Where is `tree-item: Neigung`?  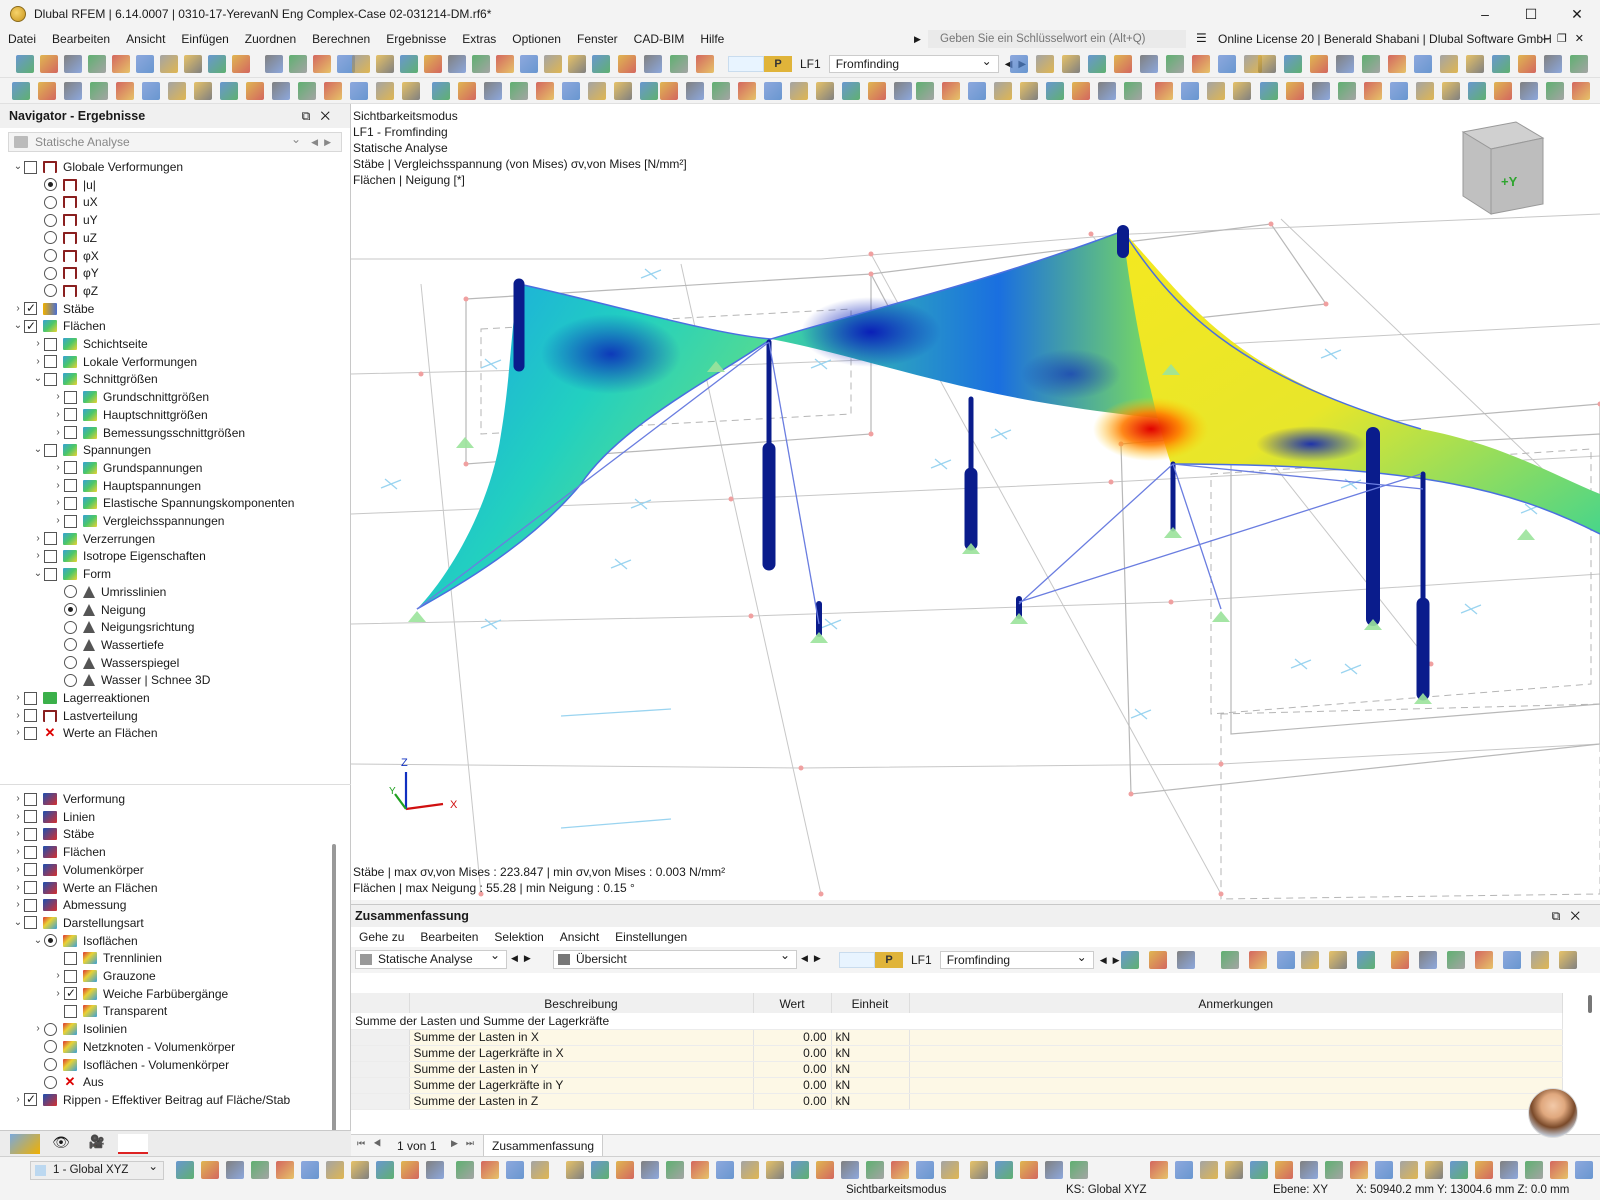
tree-item: Neigung is located at coordinates (99, 610).